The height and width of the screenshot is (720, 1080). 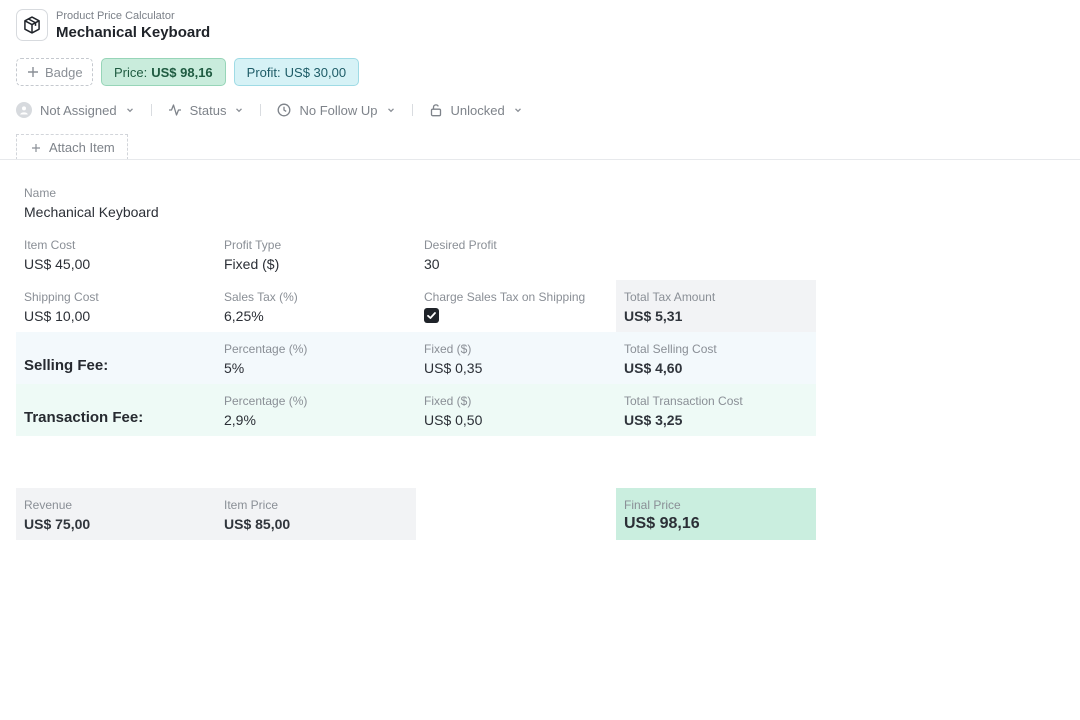 I want to click on profit-type-value: Fixed ($), so click(x=252, y=264).